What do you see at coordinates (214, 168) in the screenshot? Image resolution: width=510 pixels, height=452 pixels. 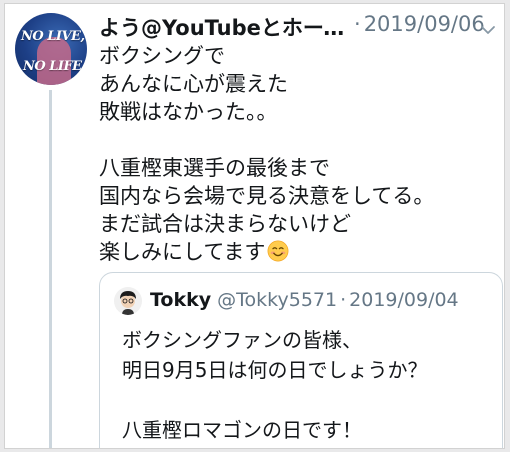 I see `tweet-text-line: 八重樫東選手の最後まで` at bounding box center [214, 168].